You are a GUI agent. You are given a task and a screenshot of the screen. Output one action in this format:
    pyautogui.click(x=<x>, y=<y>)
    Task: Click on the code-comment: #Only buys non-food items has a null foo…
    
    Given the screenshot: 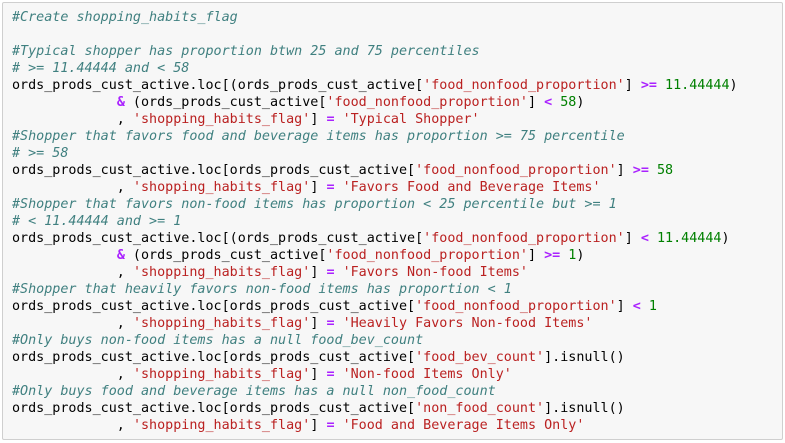 What is the action you would take?
    pyautogui.click(x=218, y=340)
    